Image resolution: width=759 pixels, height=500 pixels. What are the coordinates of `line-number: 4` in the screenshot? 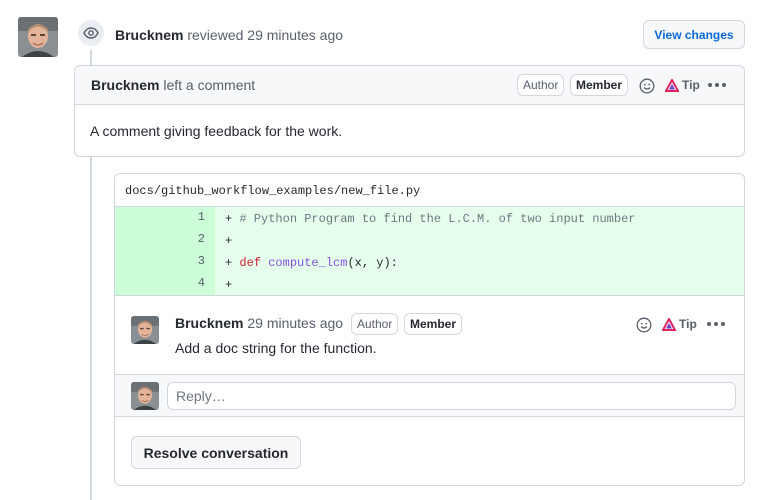 It's located at (165, 284).